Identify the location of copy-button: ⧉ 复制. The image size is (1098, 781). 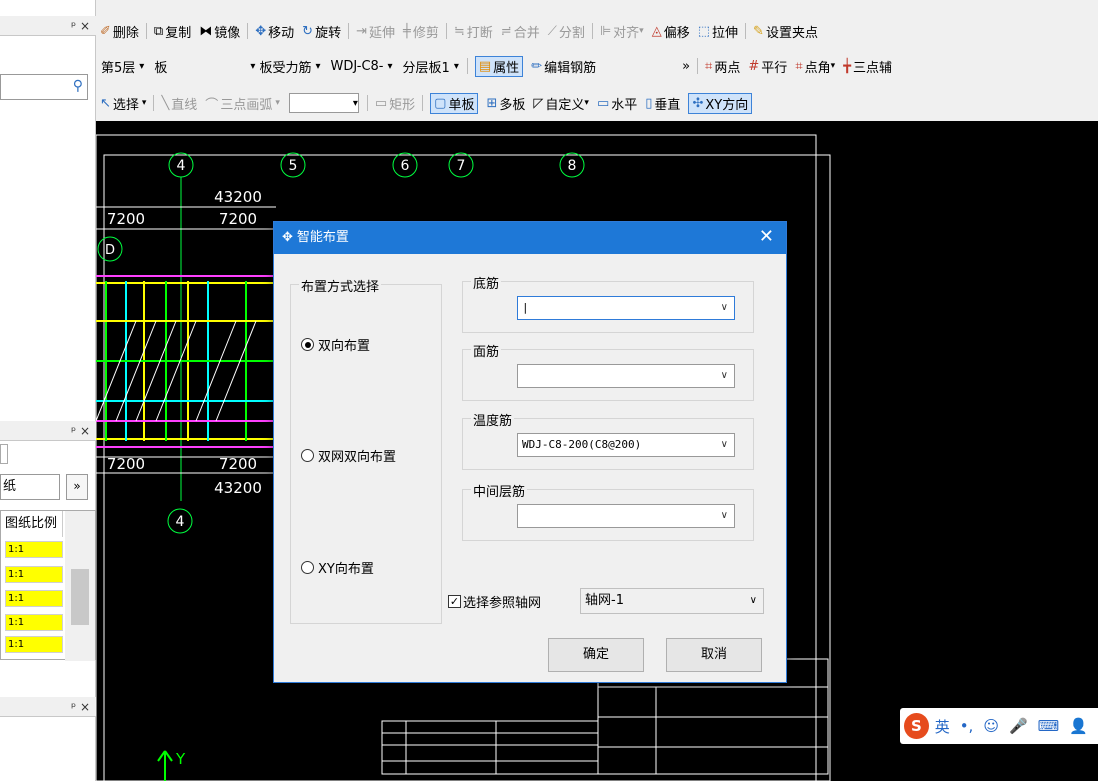
(172, 31).